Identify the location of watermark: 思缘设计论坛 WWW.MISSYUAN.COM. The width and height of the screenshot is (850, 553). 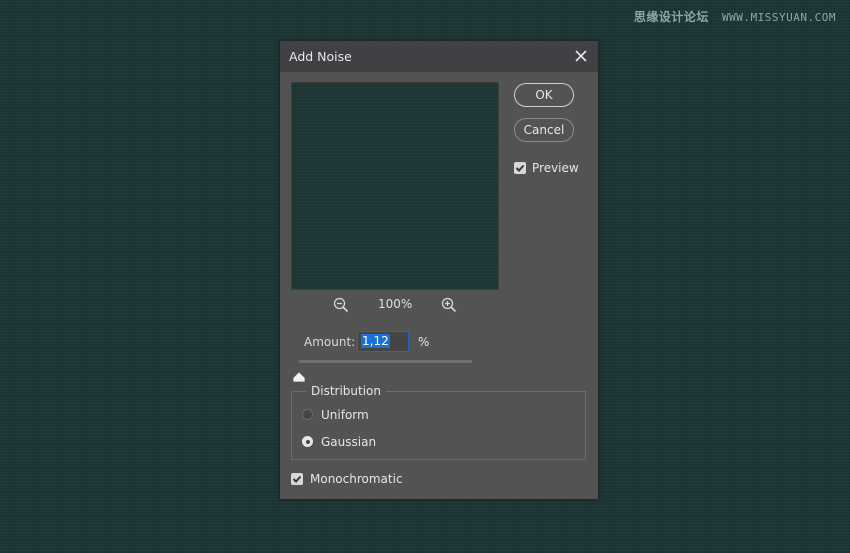
(735, 16).